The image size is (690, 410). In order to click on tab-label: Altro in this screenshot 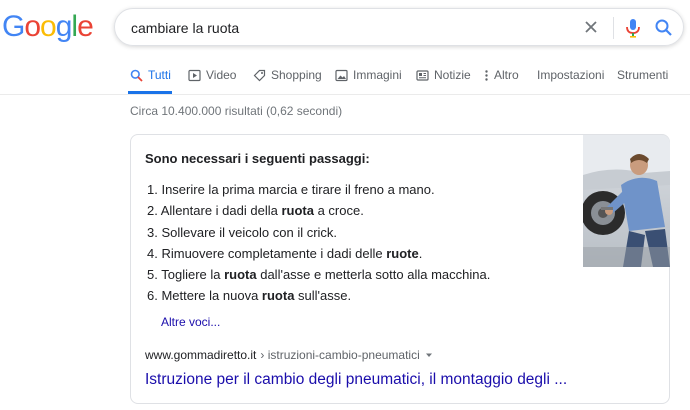, I will do `click(506, 75)`.